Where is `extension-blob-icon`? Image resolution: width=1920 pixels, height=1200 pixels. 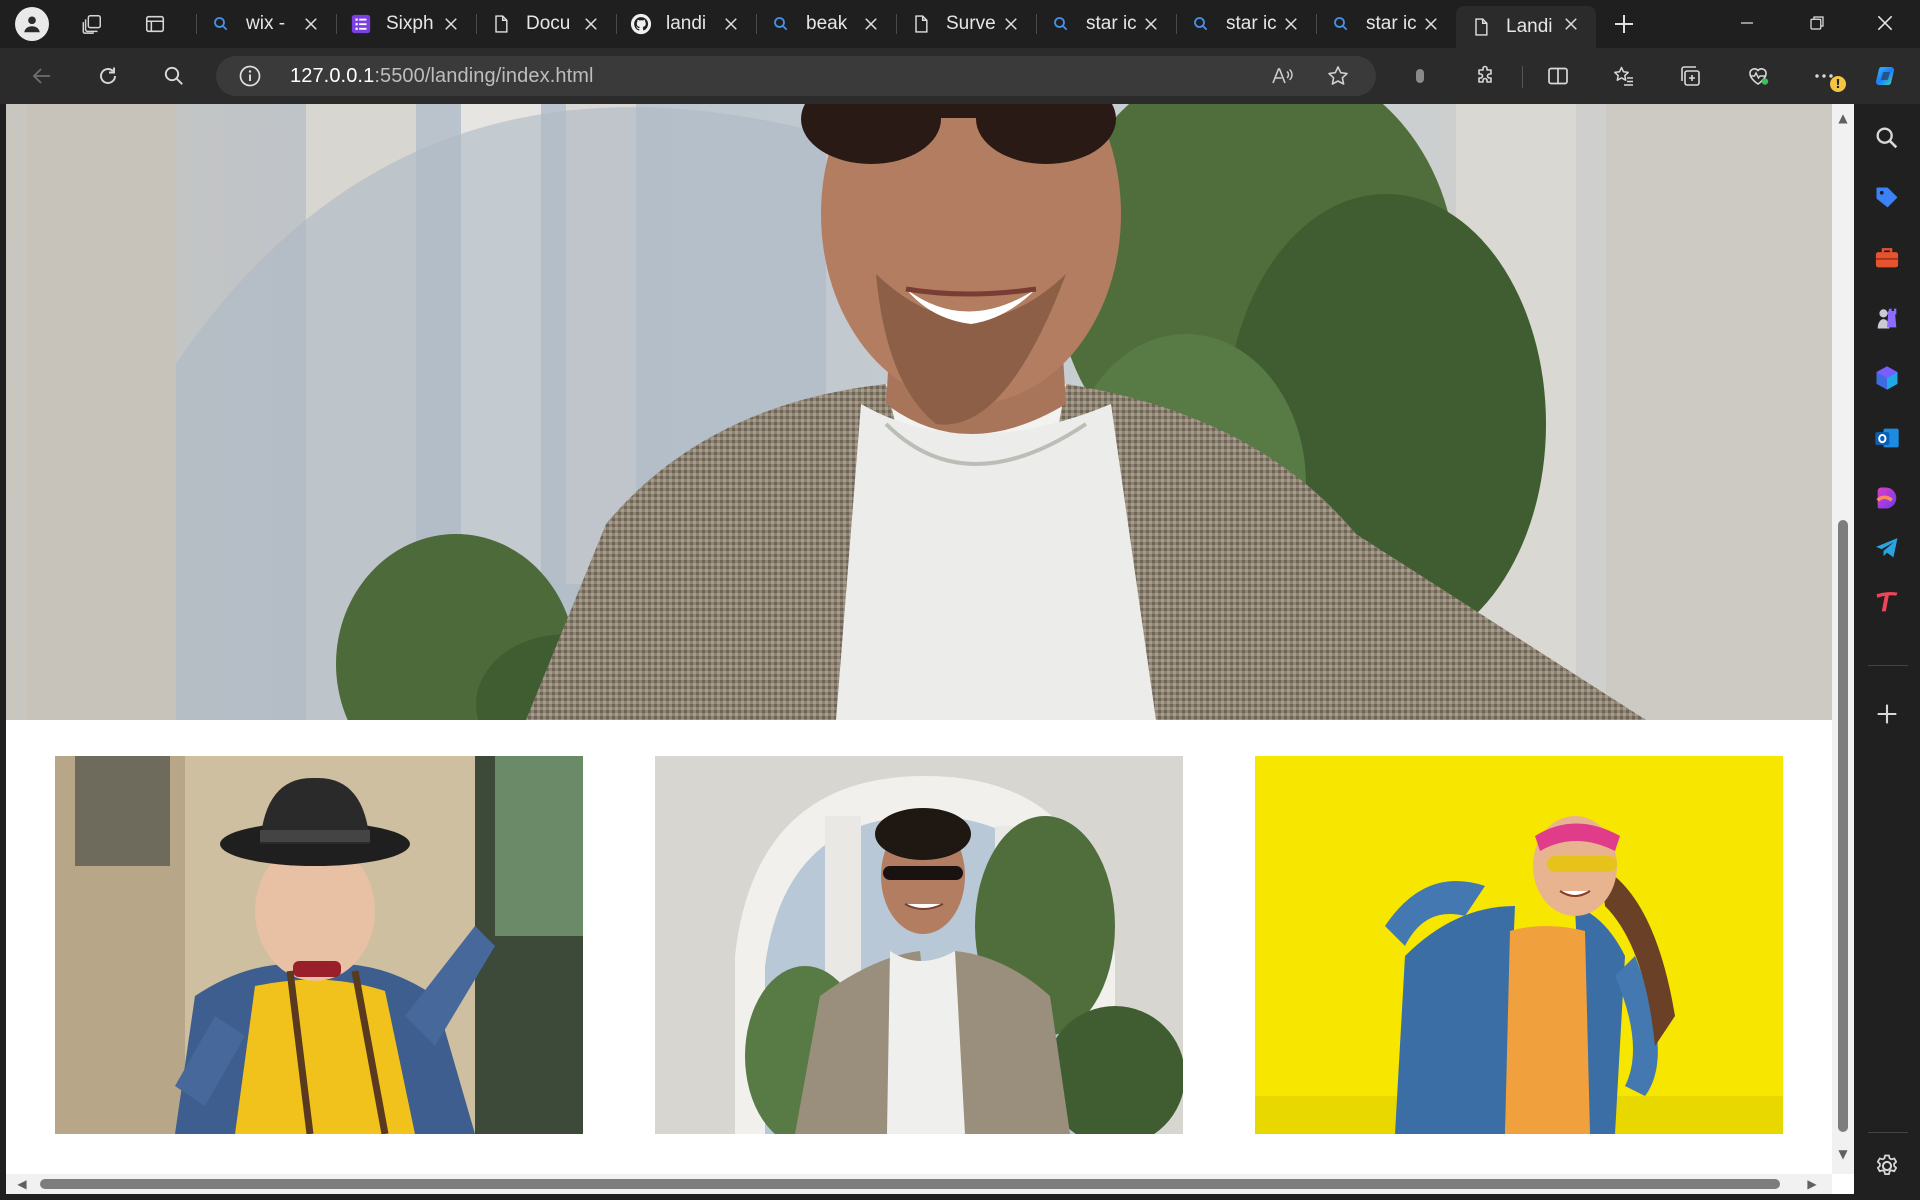 extension-blob-icon is located at coordinates (1420, 76).